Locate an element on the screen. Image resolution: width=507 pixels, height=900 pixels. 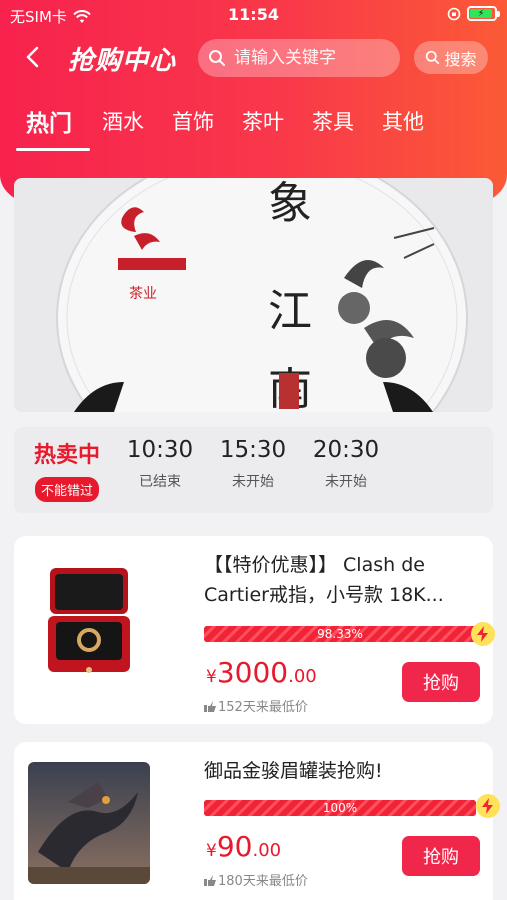
slot-time: 15:30 is located at coordinates (253, 450).